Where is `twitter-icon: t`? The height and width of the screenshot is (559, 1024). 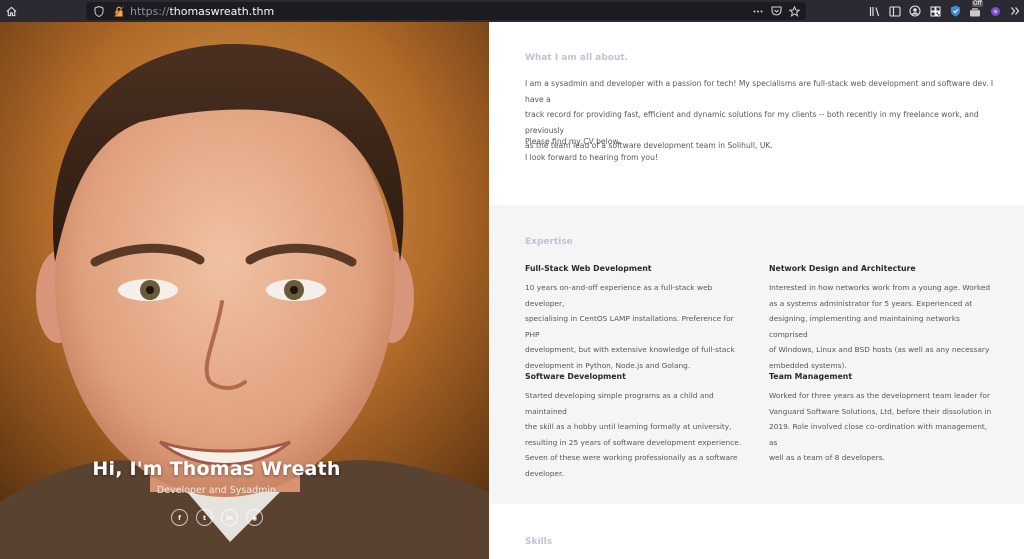 twitter-icon: t is located at coordinates (204, 517).